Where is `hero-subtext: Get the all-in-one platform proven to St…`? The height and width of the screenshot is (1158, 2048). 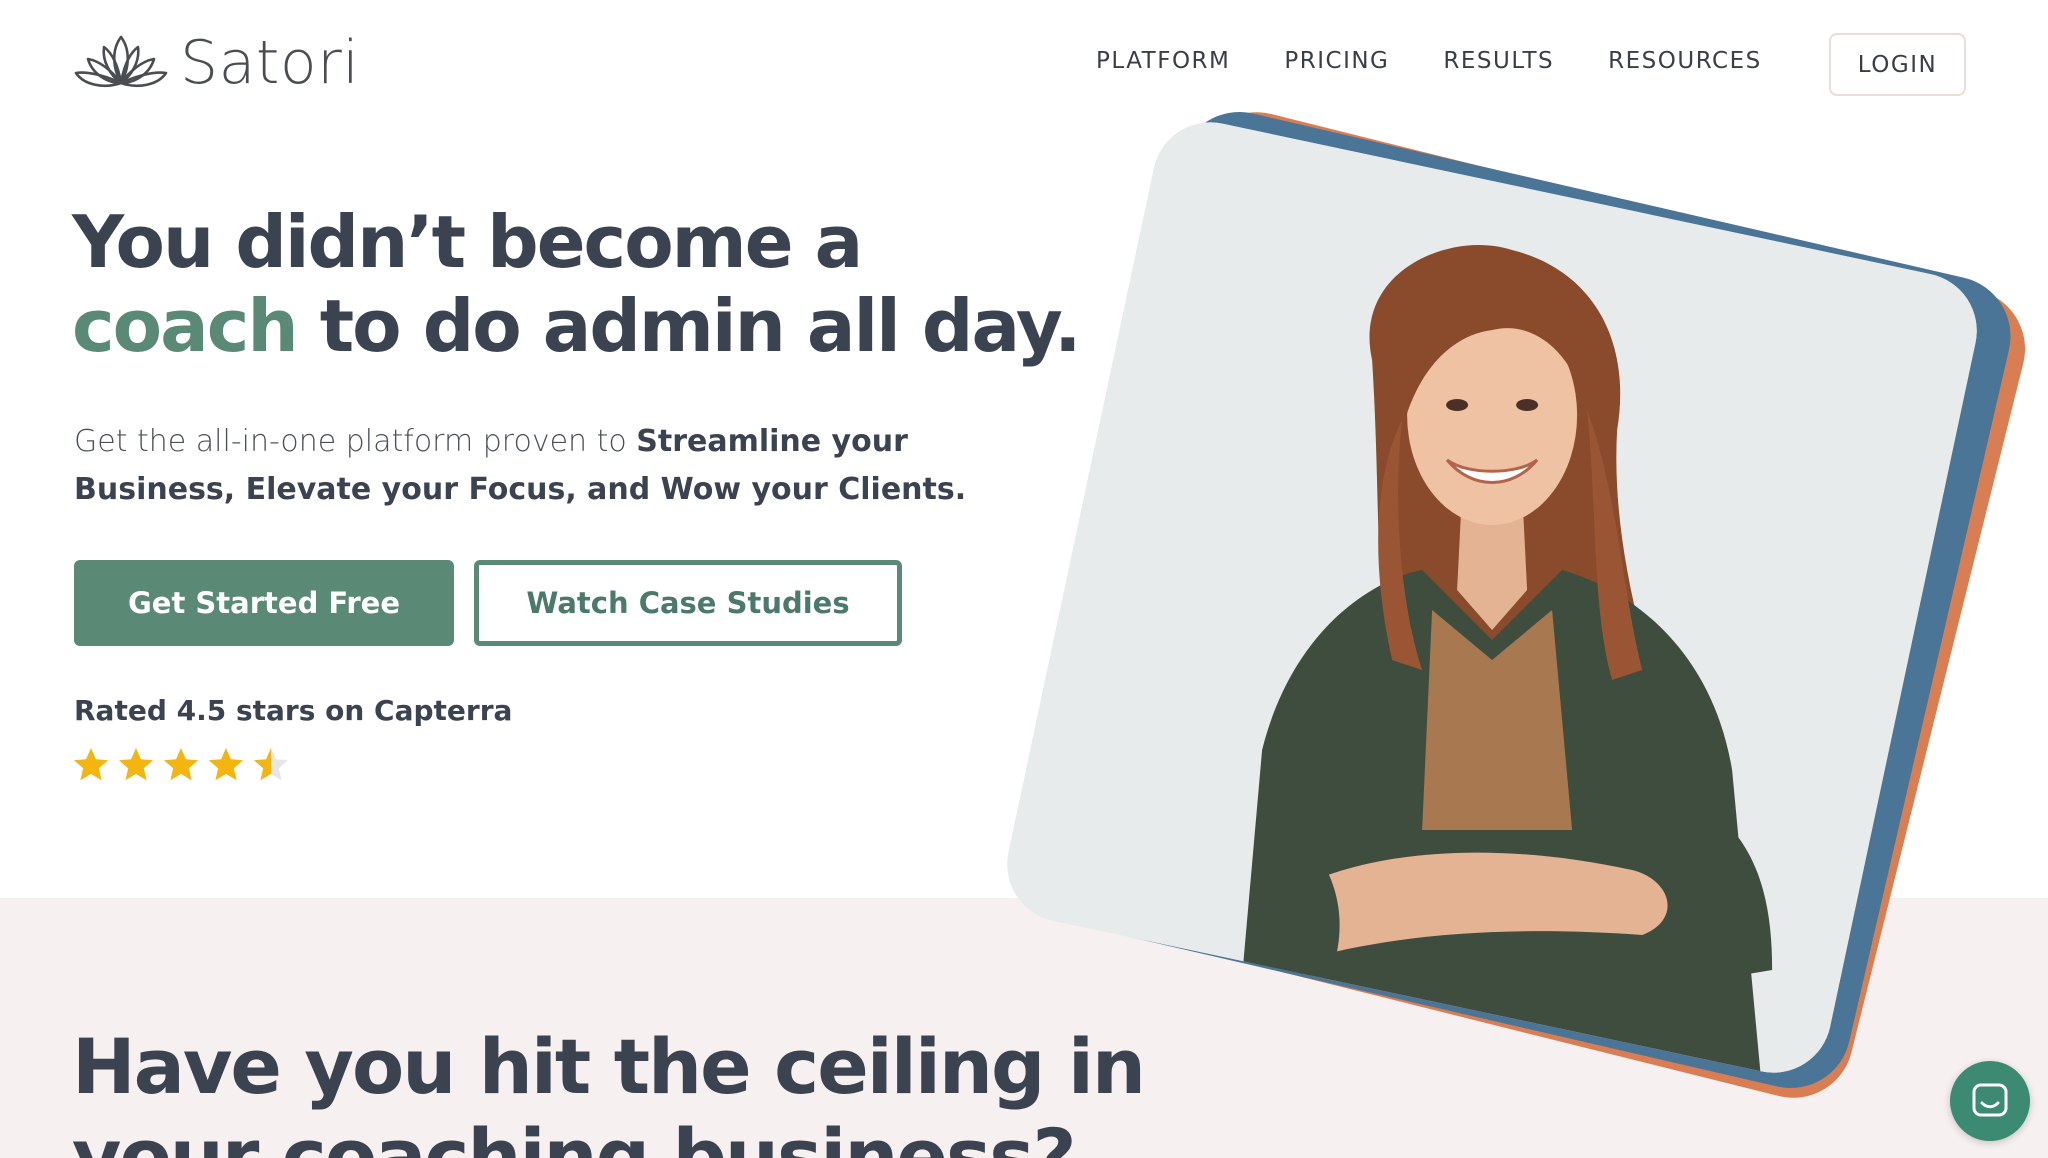 hero-subtext: Get the all-in-one platform proven to St… is located at coordinates (524, 466).